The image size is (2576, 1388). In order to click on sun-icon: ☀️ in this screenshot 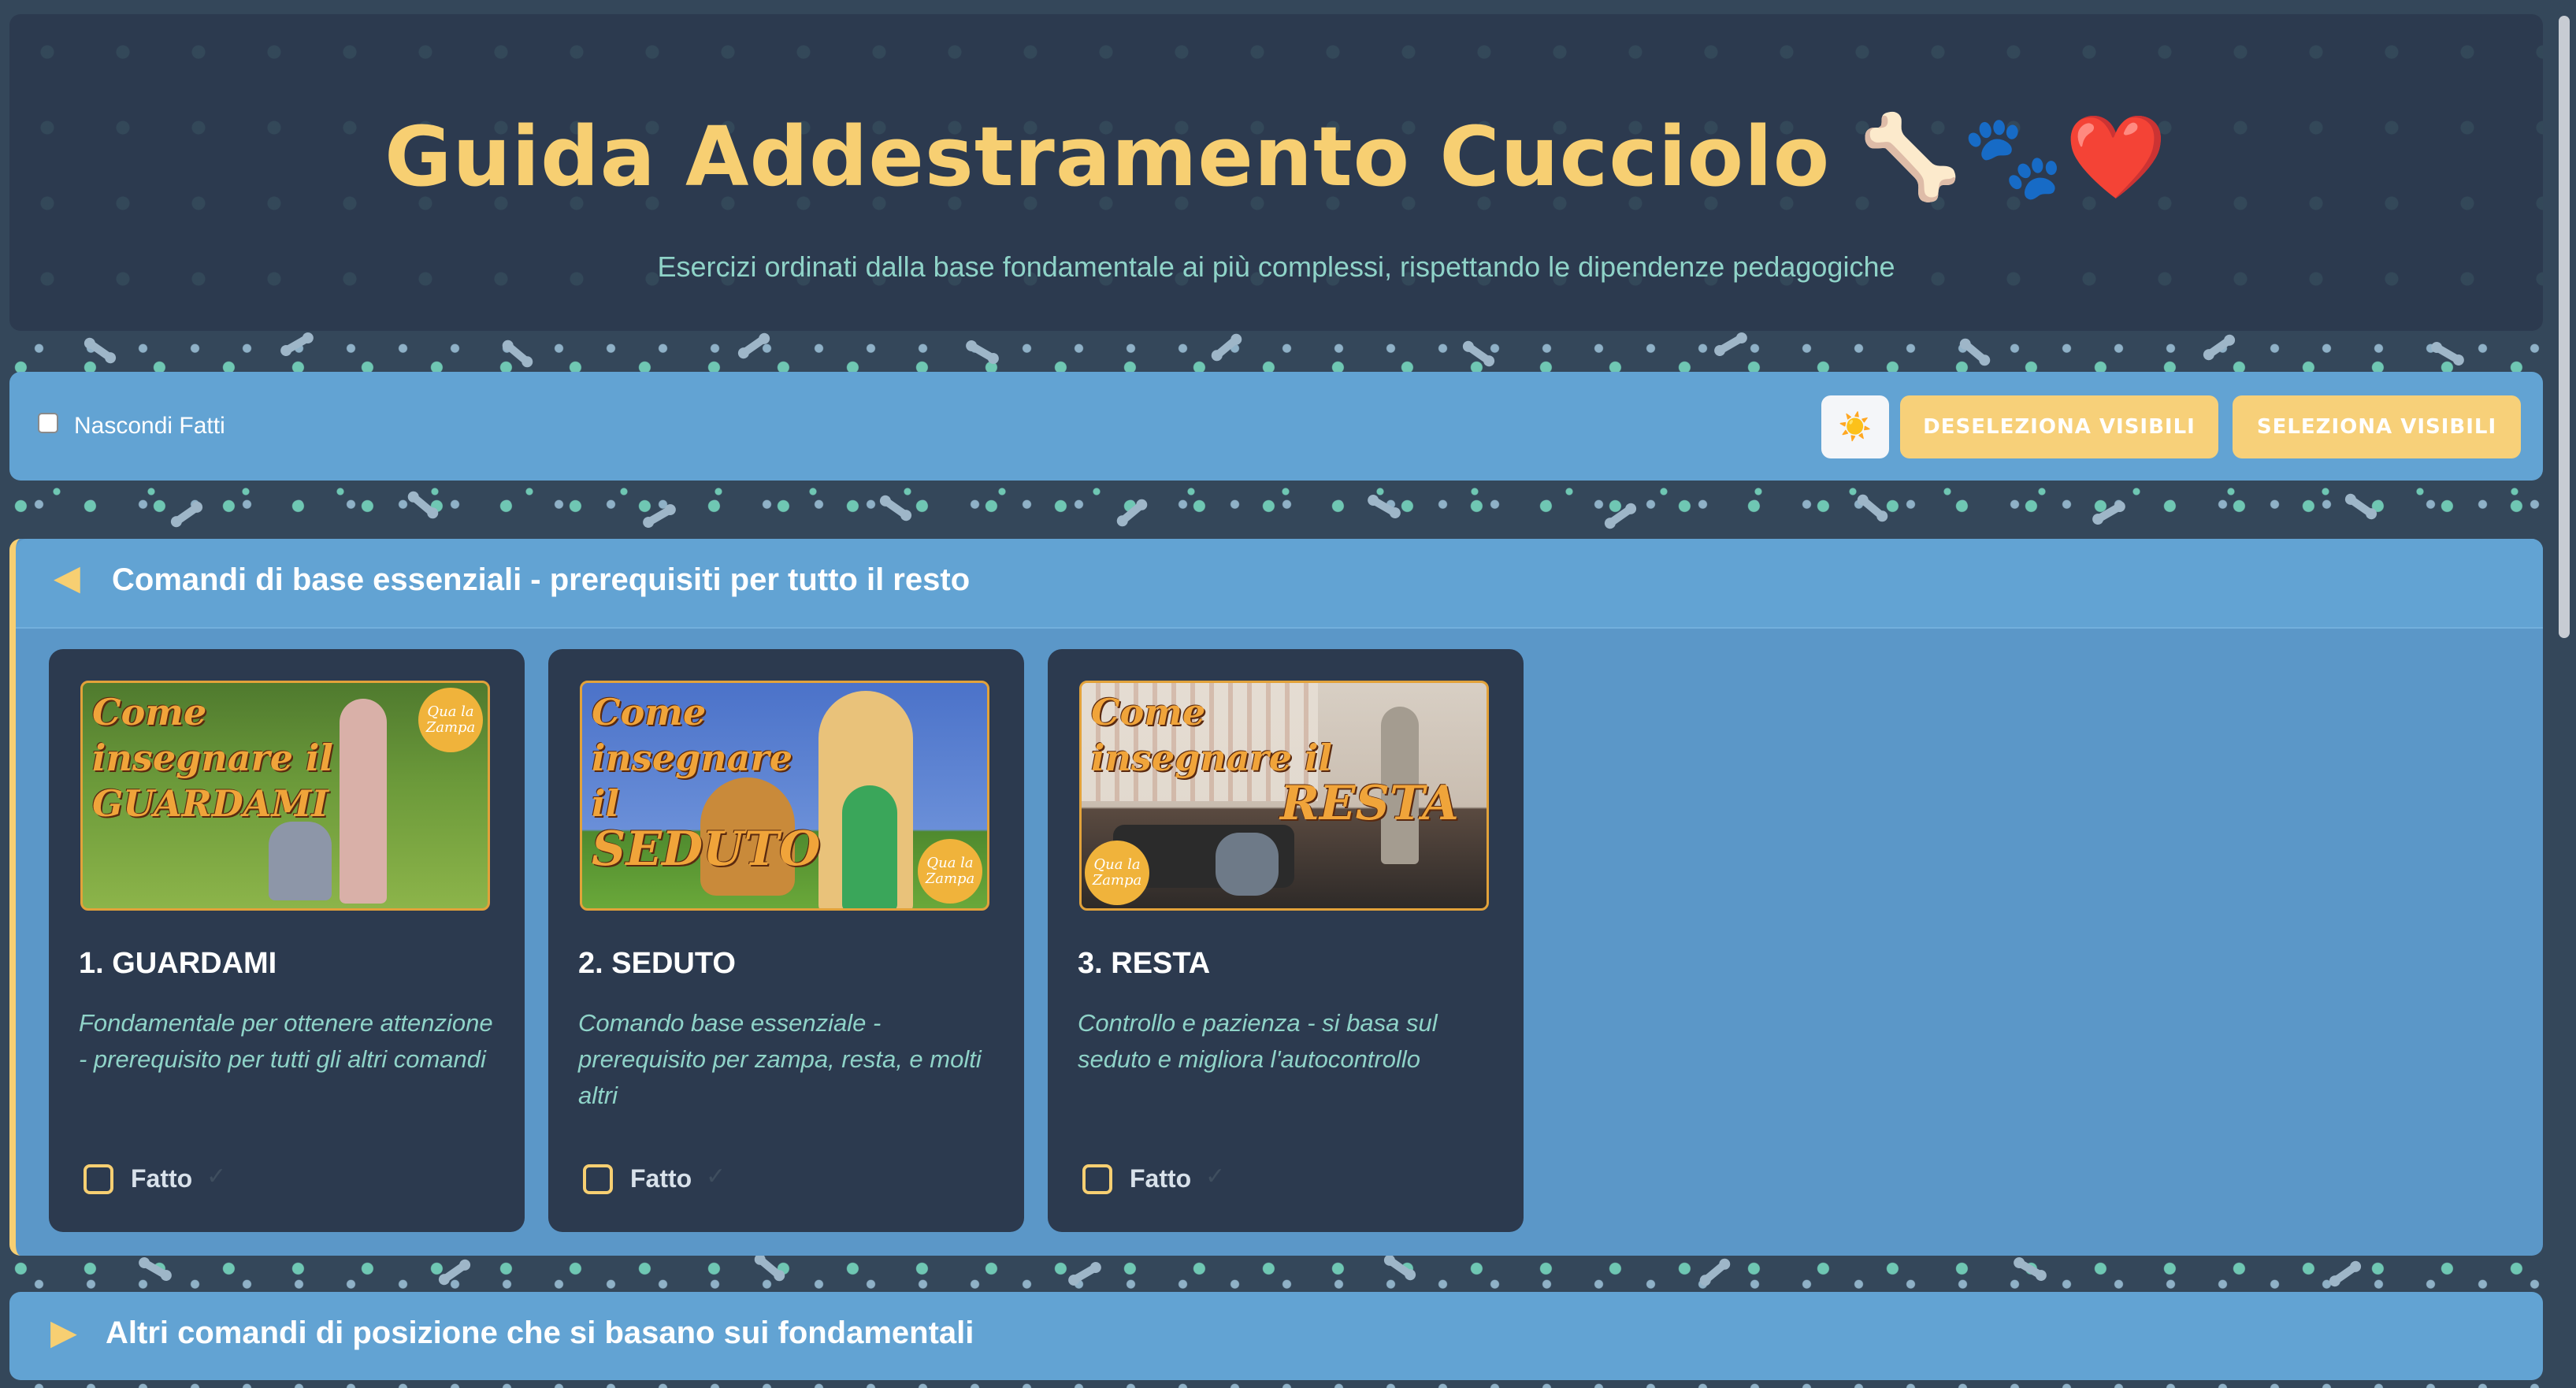, I will do `click(1855, 427)`.